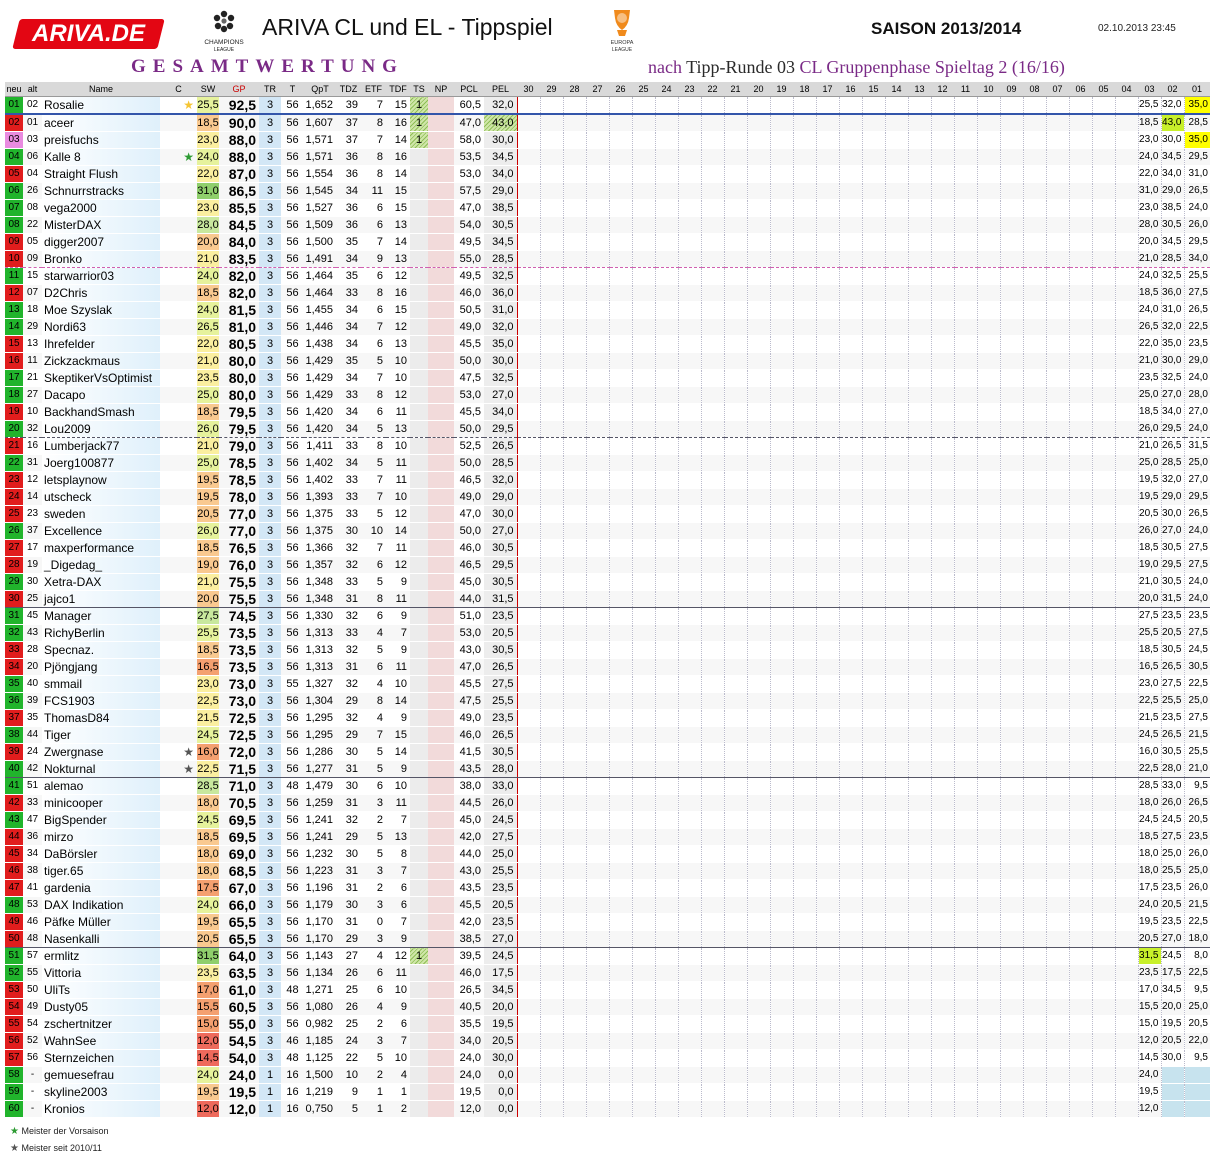 Image resolution: width=1215 pixels, height=1157 pixels. What do you see at coordinates (101, 105) in the screenshot?
I see `player-name: Rosalie` at bounding box center [101, 105].